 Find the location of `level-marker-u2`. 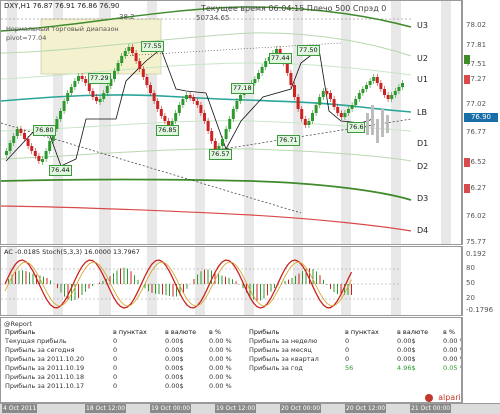

level-marker-u2 is located at coordinates (467, 59).